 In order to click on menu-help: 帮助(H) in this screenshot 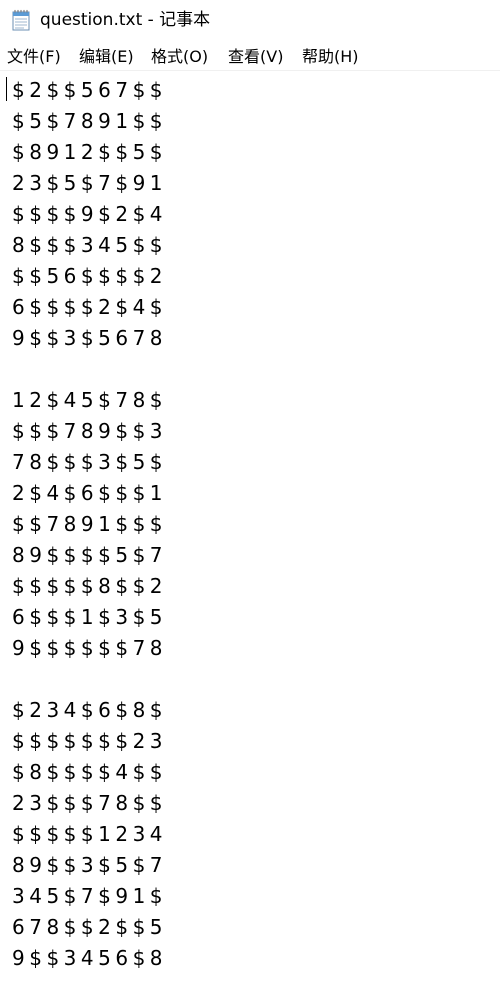, I will do `click(330, 57)`.